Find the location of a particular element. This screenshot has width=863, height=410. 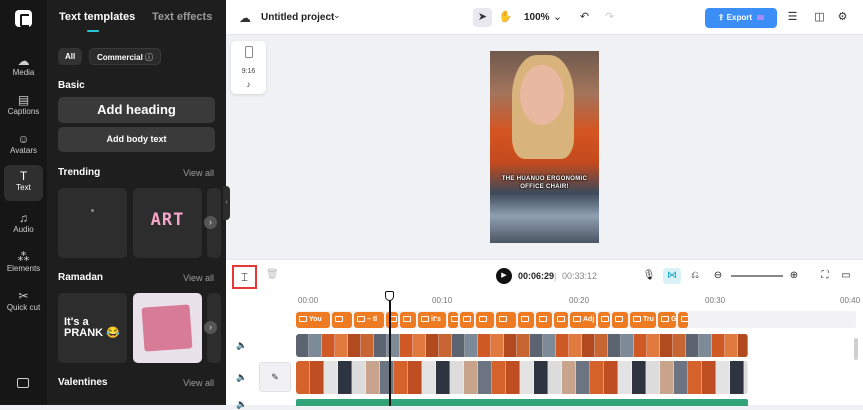

undo-icon: ↶ is located at coordinates (584, 17).